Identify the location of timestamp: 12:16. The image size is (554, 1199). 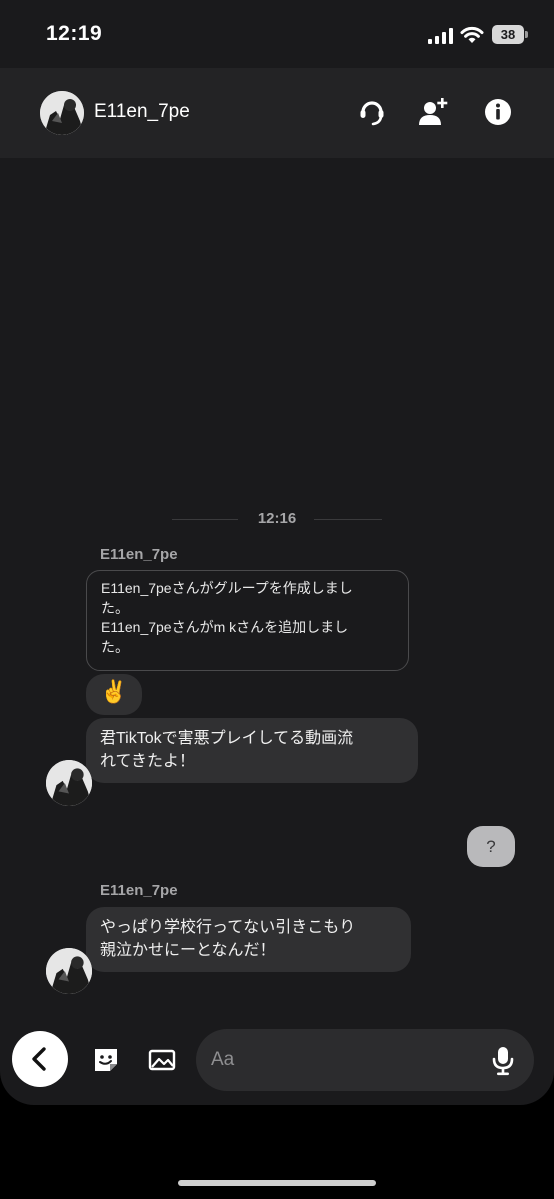
(277, 518).